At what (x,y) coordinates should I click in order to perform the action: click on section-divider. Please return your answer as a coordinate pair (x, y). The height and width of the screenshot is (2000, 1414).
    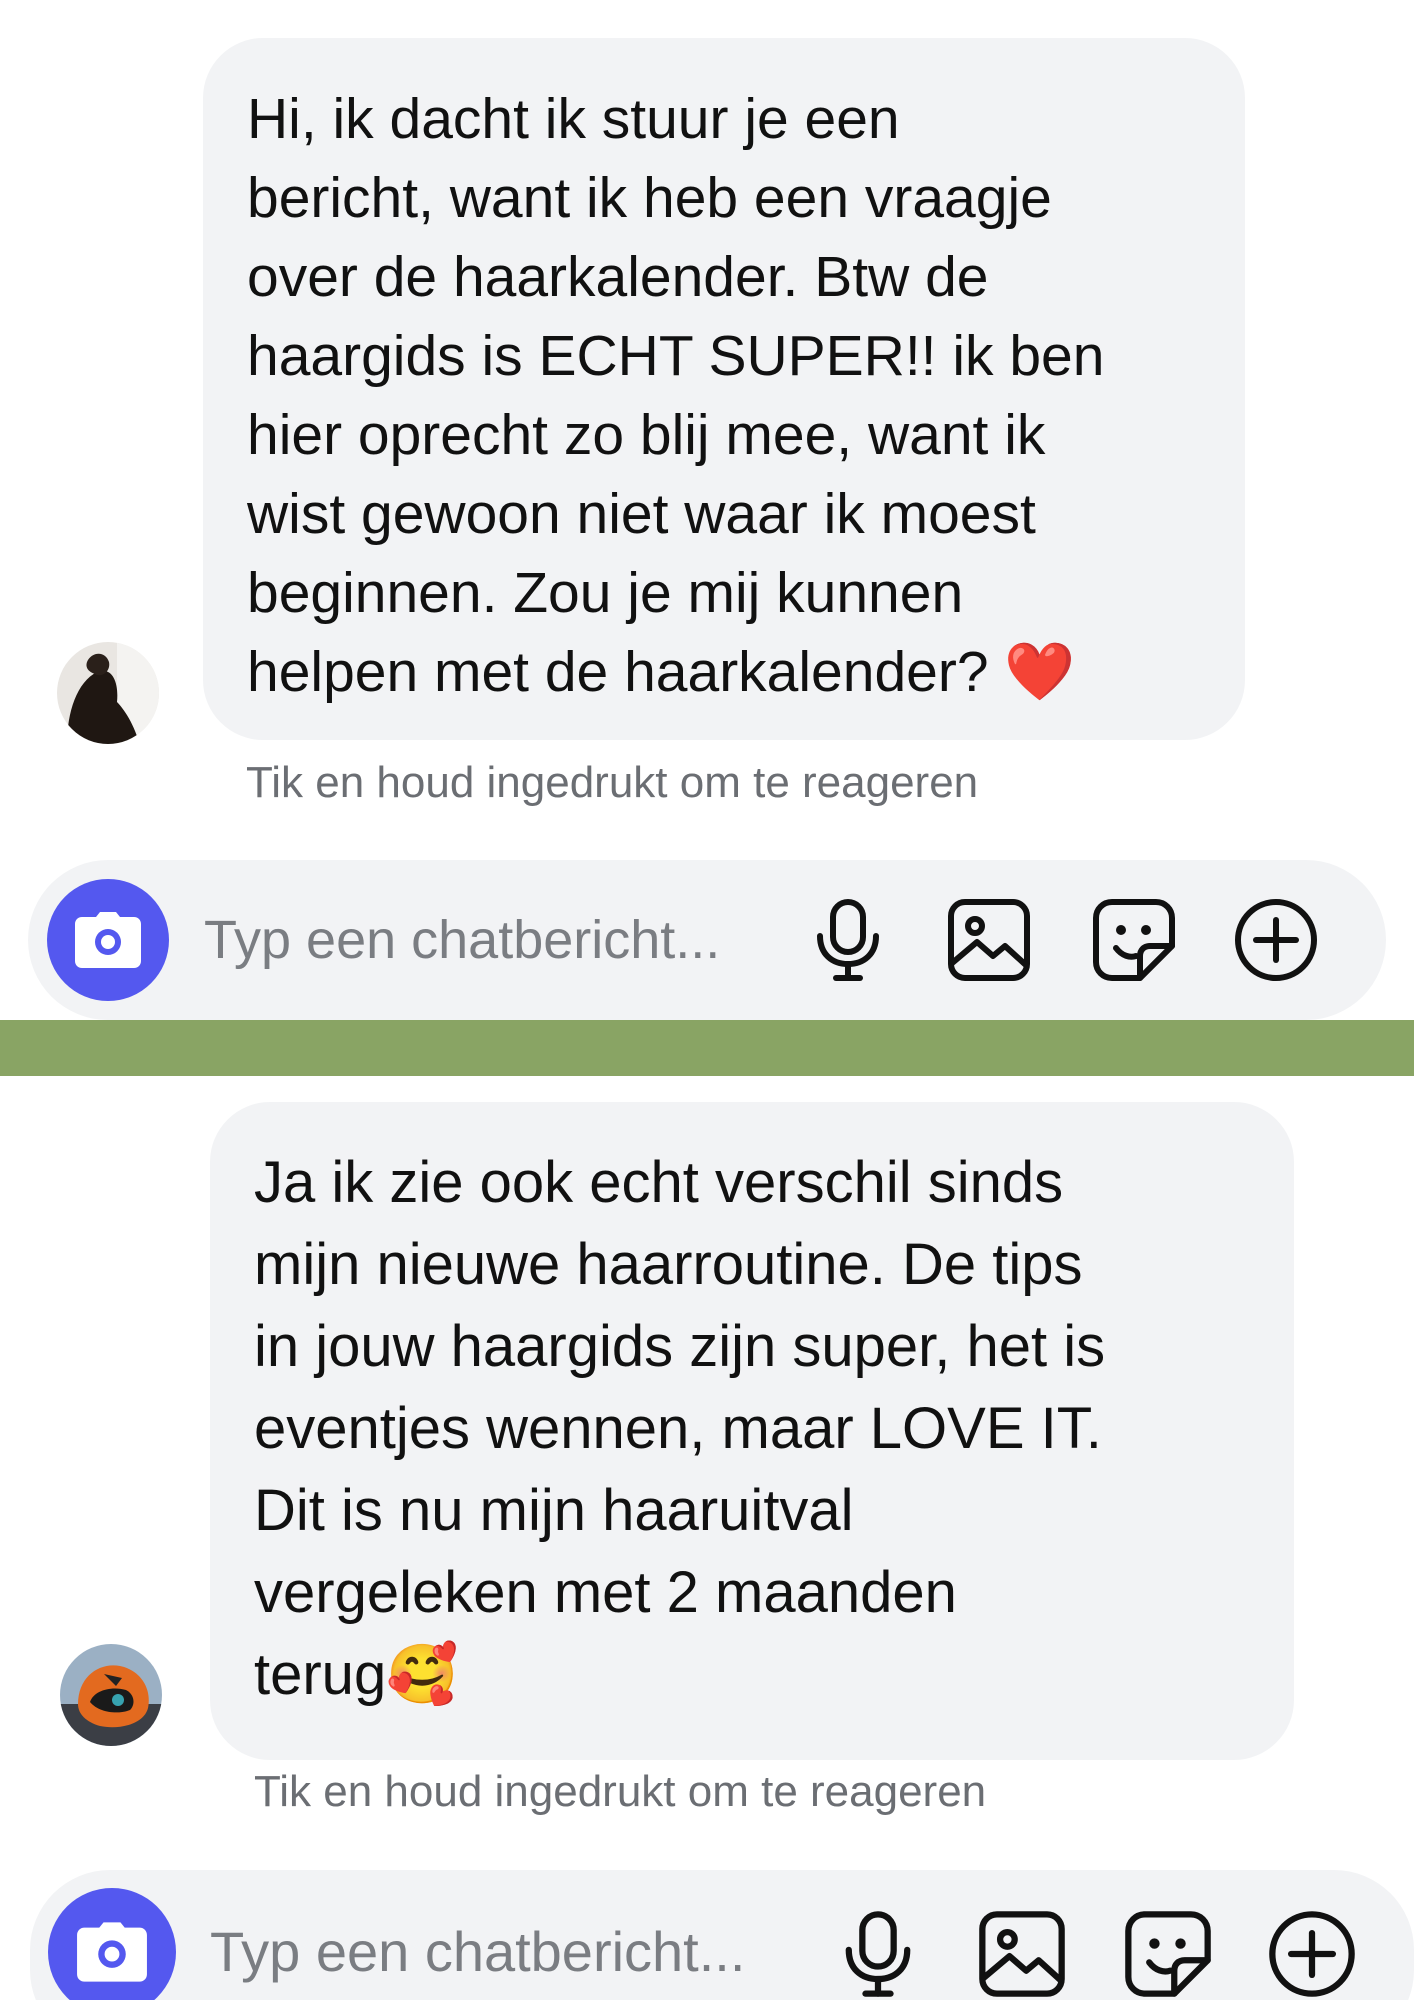
    Looking at the image, I should click on (707, 1048).